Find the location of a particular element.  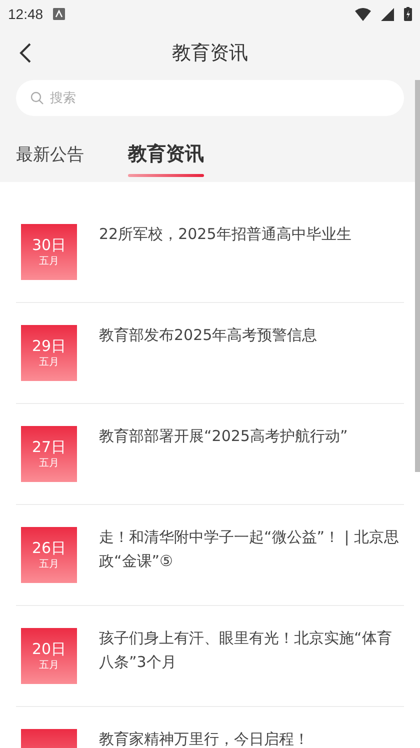

article-title: 教育部发布2025年高考预警信息 is located at coordinates (208, 352).